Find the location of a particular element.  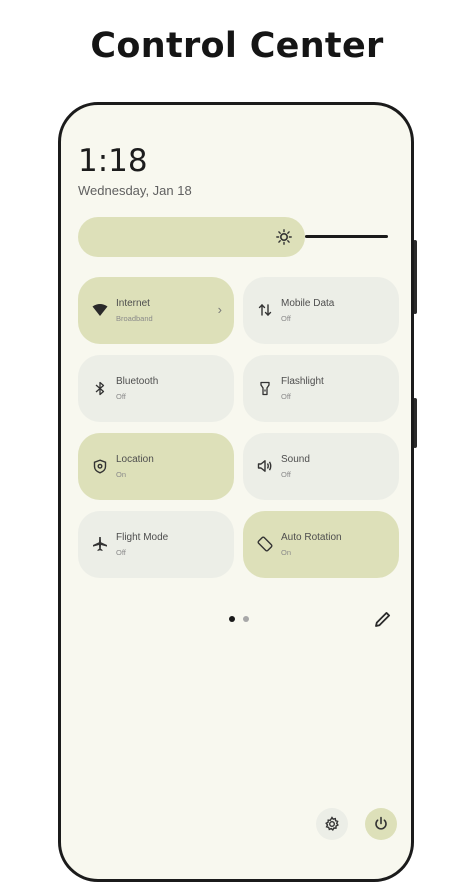

page-dot is located at coordinates (246, 619).